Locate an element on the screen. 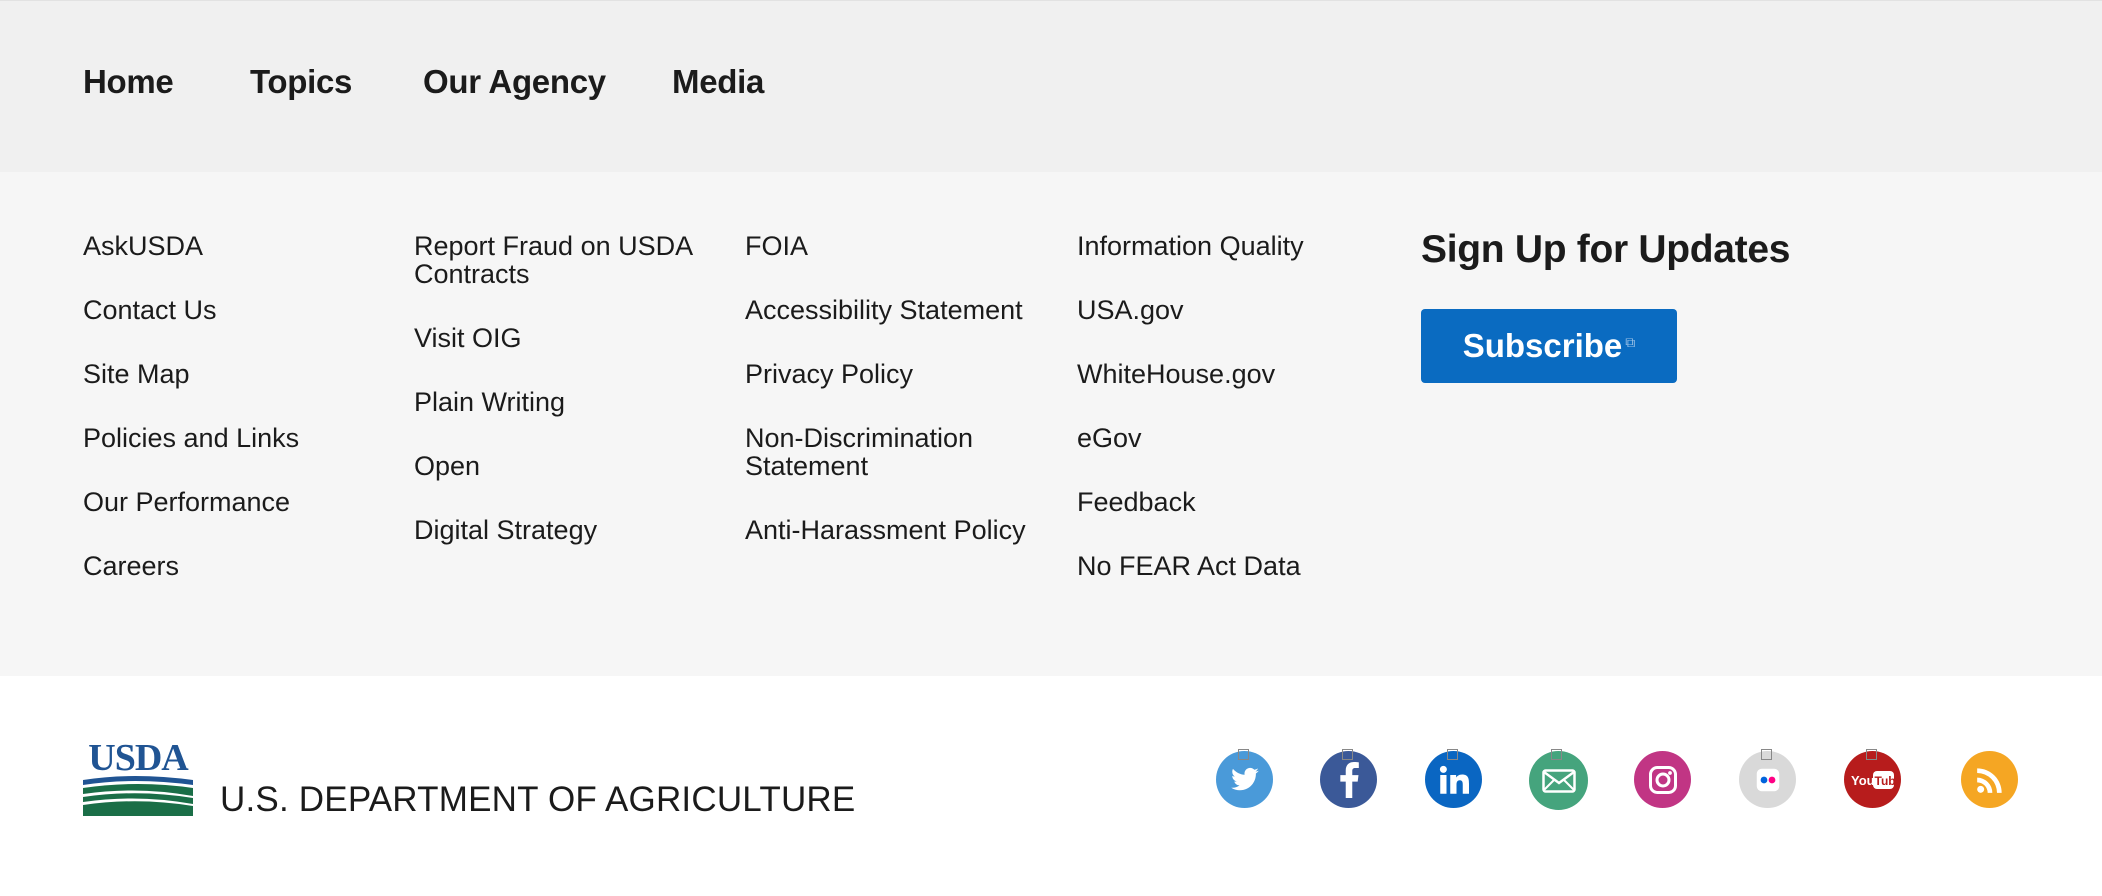  link-policies-and-links: Policies and Links is located at coordinates (238, 438).